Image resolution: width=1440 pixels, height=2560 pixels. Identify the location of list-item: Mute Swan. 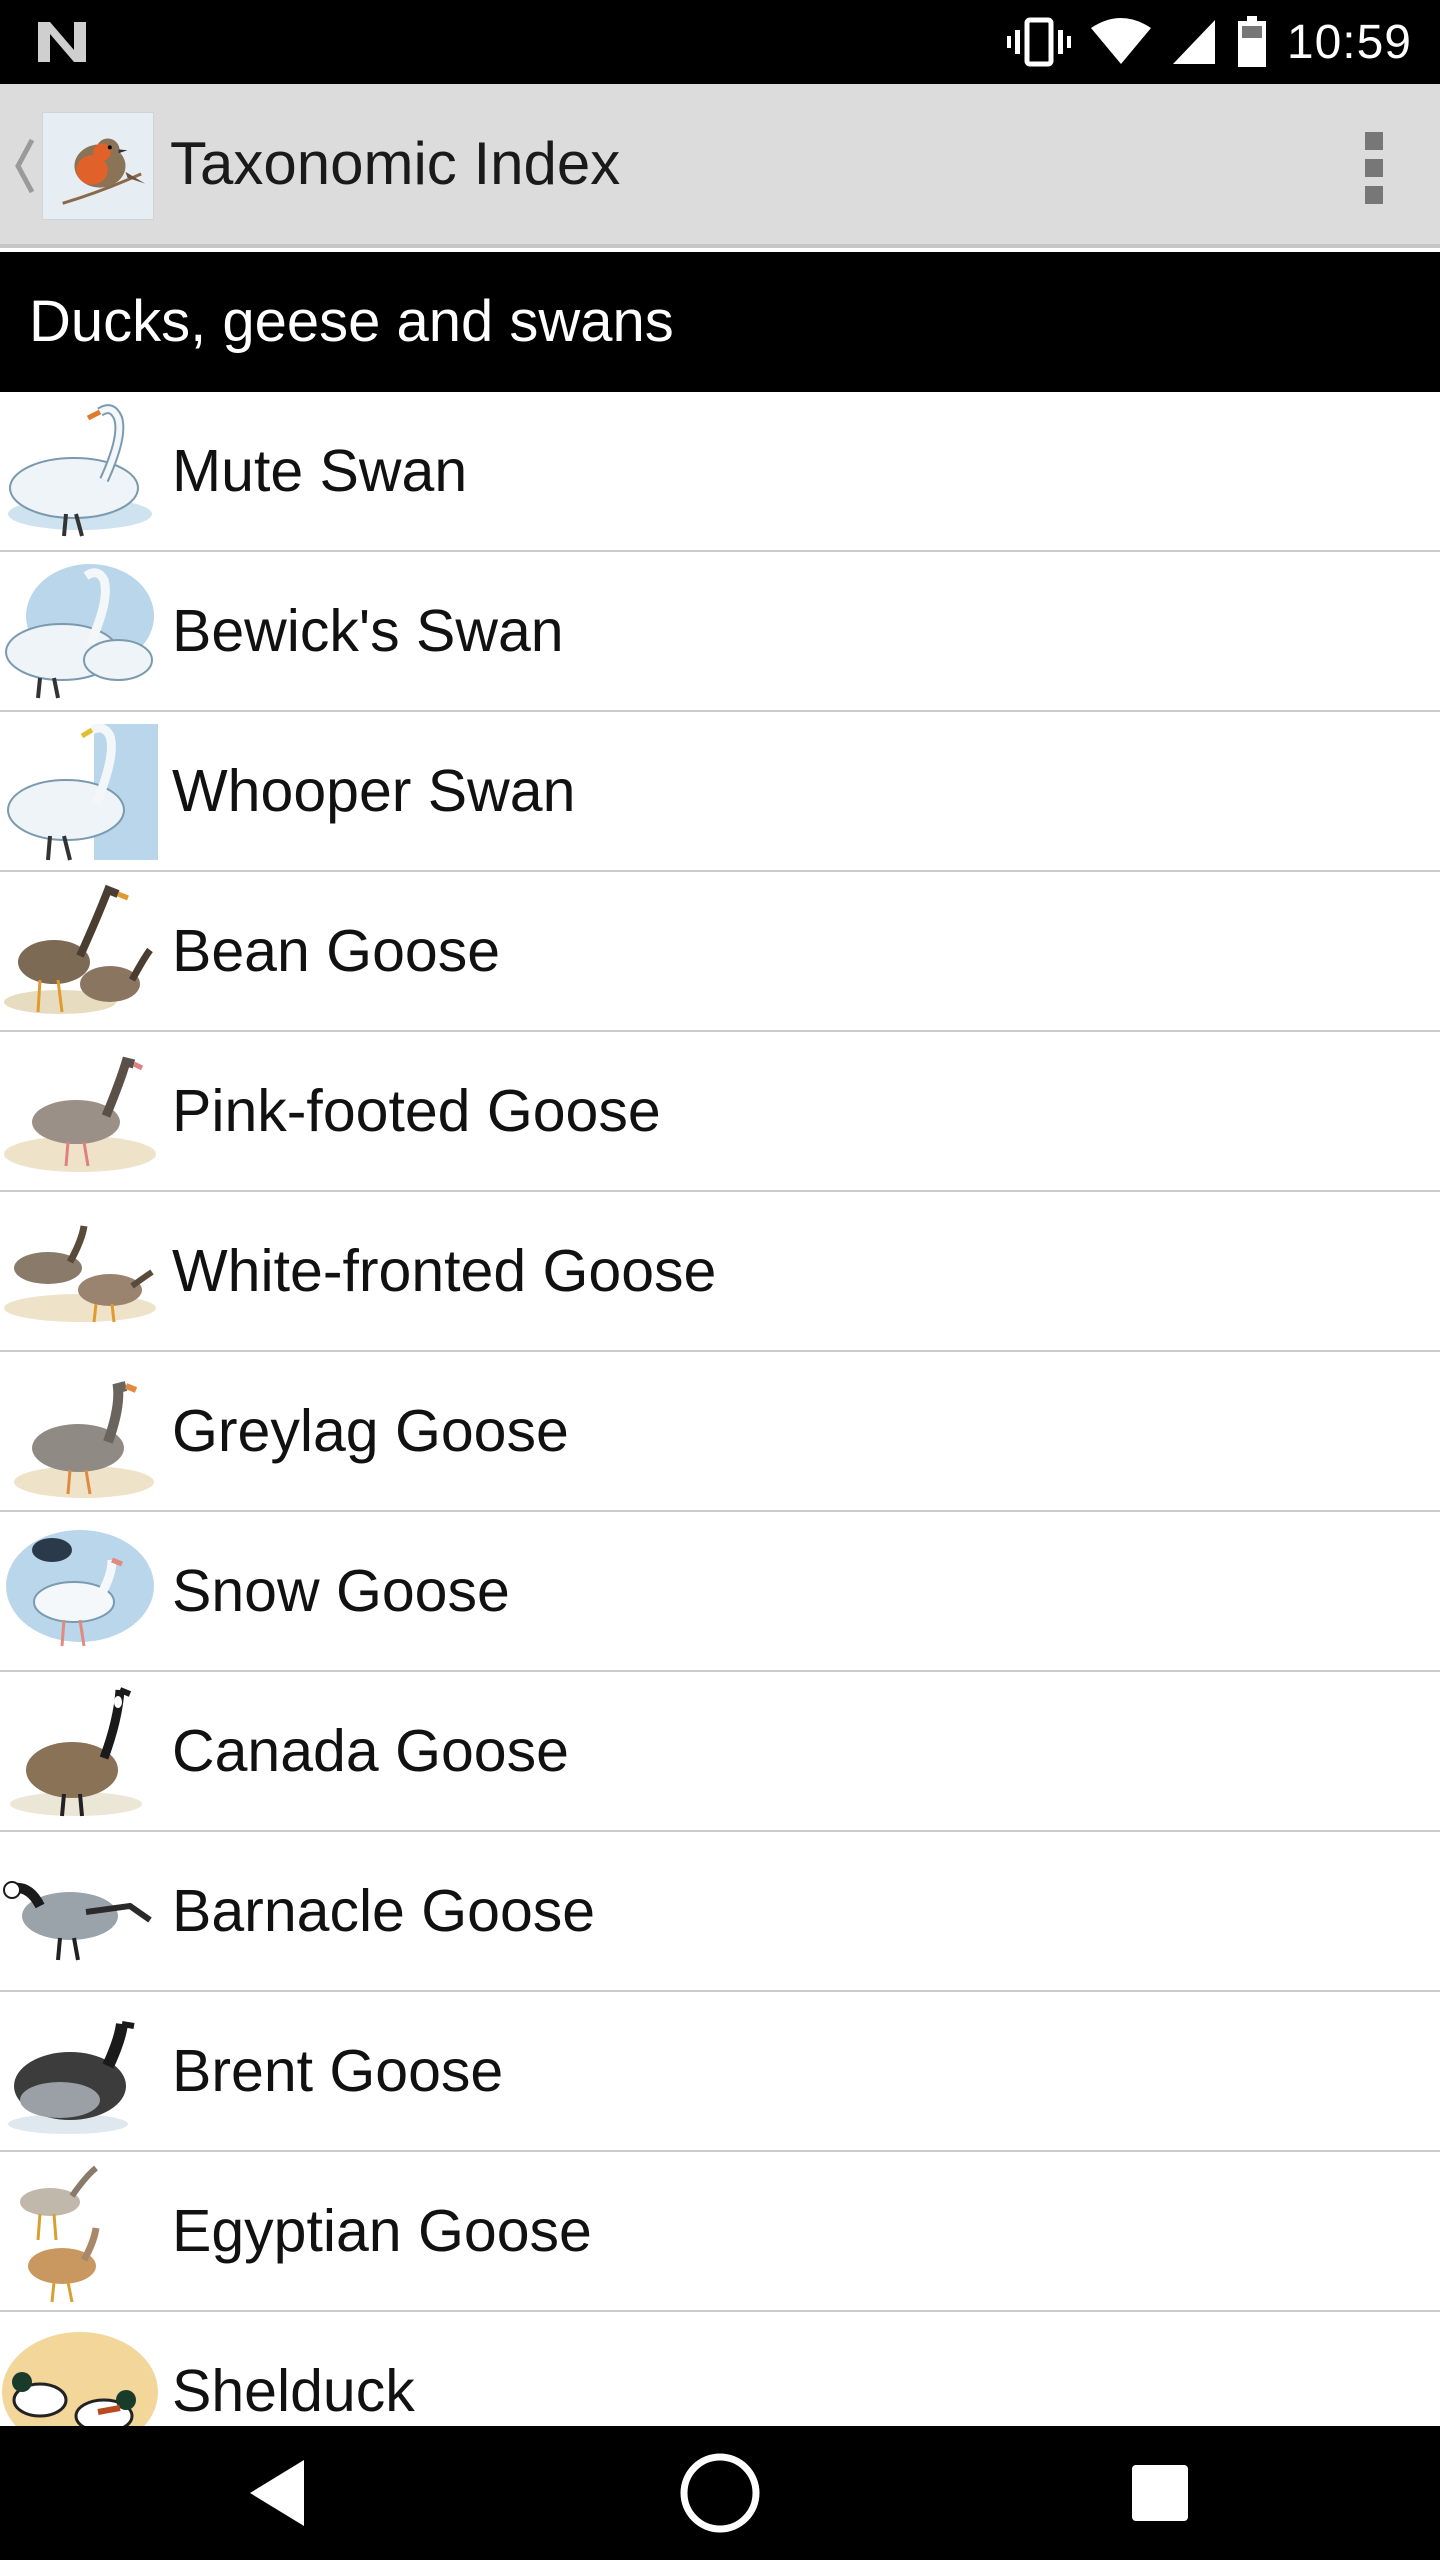
(720, 472).